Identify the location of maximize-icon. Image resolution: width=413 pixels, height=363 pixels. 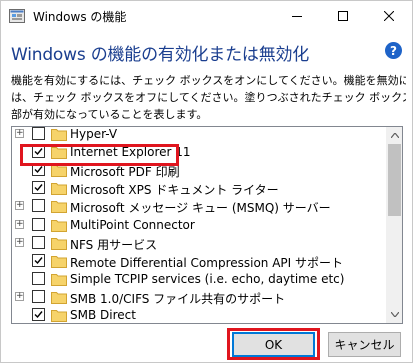
(343, 16).